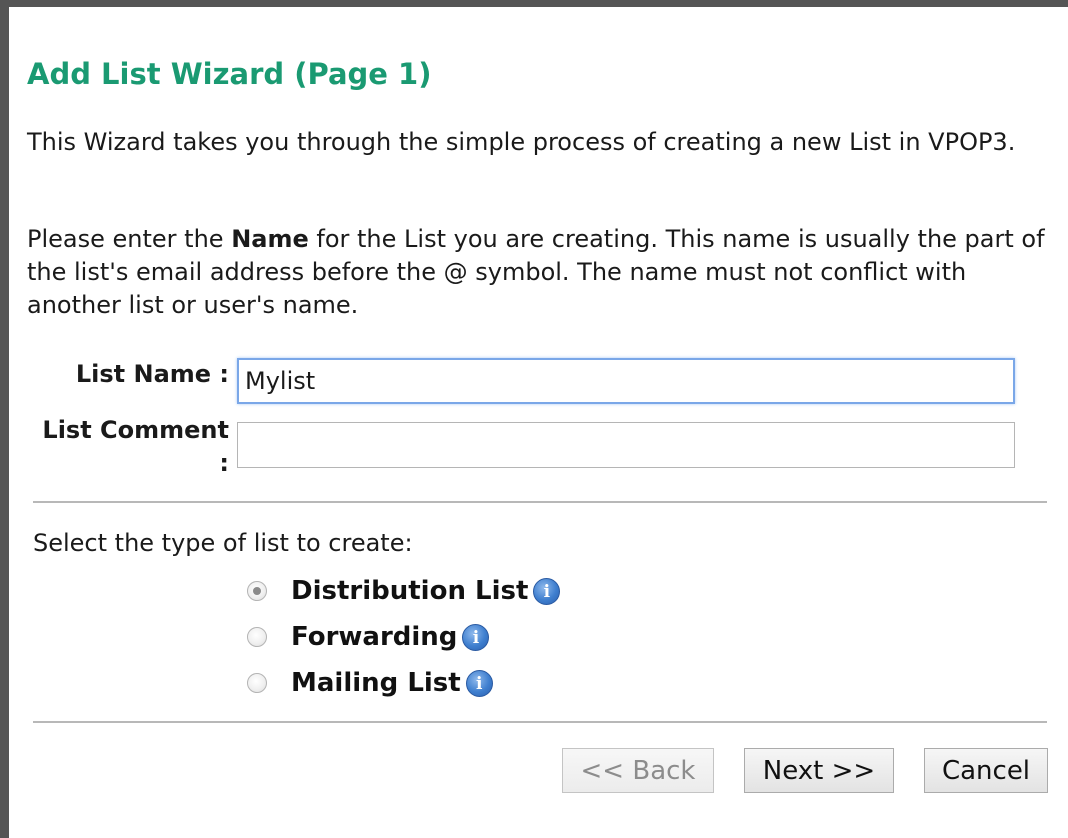 The image size is (1068, 838). Describe the element at coordinates (270, 239) in the screenshot. I see `instruction-text-bold: Name` at that location.